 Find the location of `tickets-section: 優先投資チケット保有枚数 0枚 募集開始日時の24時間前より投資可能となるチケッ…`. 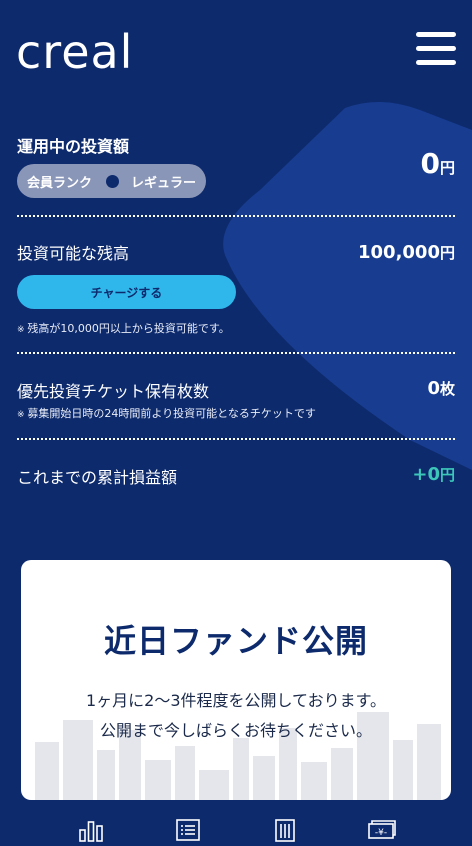

tickets-section: 優先投資チケット保有枚数 0枚 募集開始日時の24時間前より投資可能となるチケッ… is located at coordinates (236, 403).